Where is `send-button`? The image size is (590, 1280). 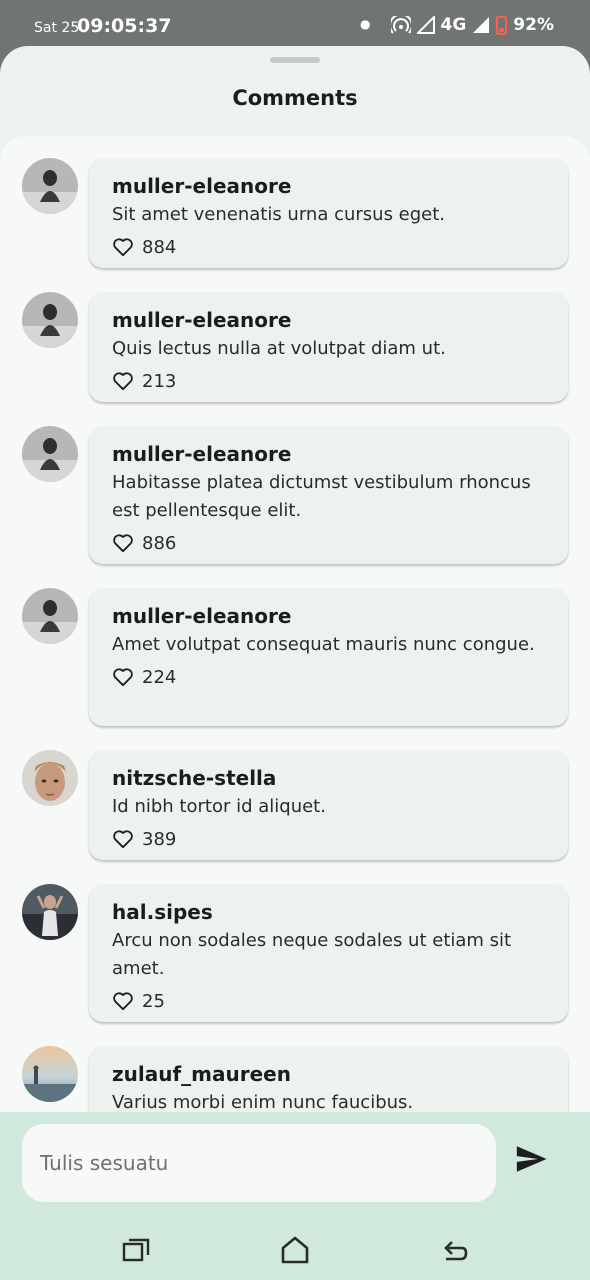 send-button is located at coordinates (534, 1162).